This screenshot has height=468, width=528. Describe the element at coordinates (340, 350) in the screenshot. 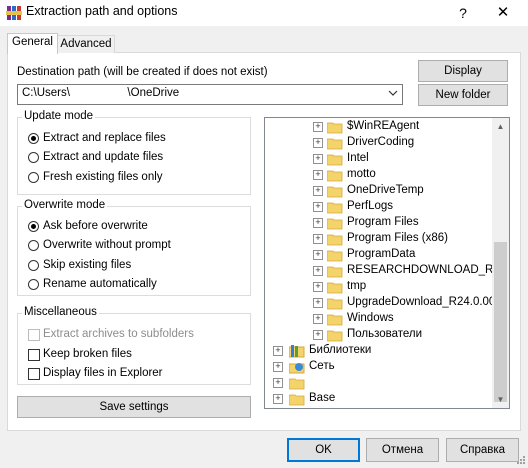

I see `tree-item-label: Библиотеки` at that location.